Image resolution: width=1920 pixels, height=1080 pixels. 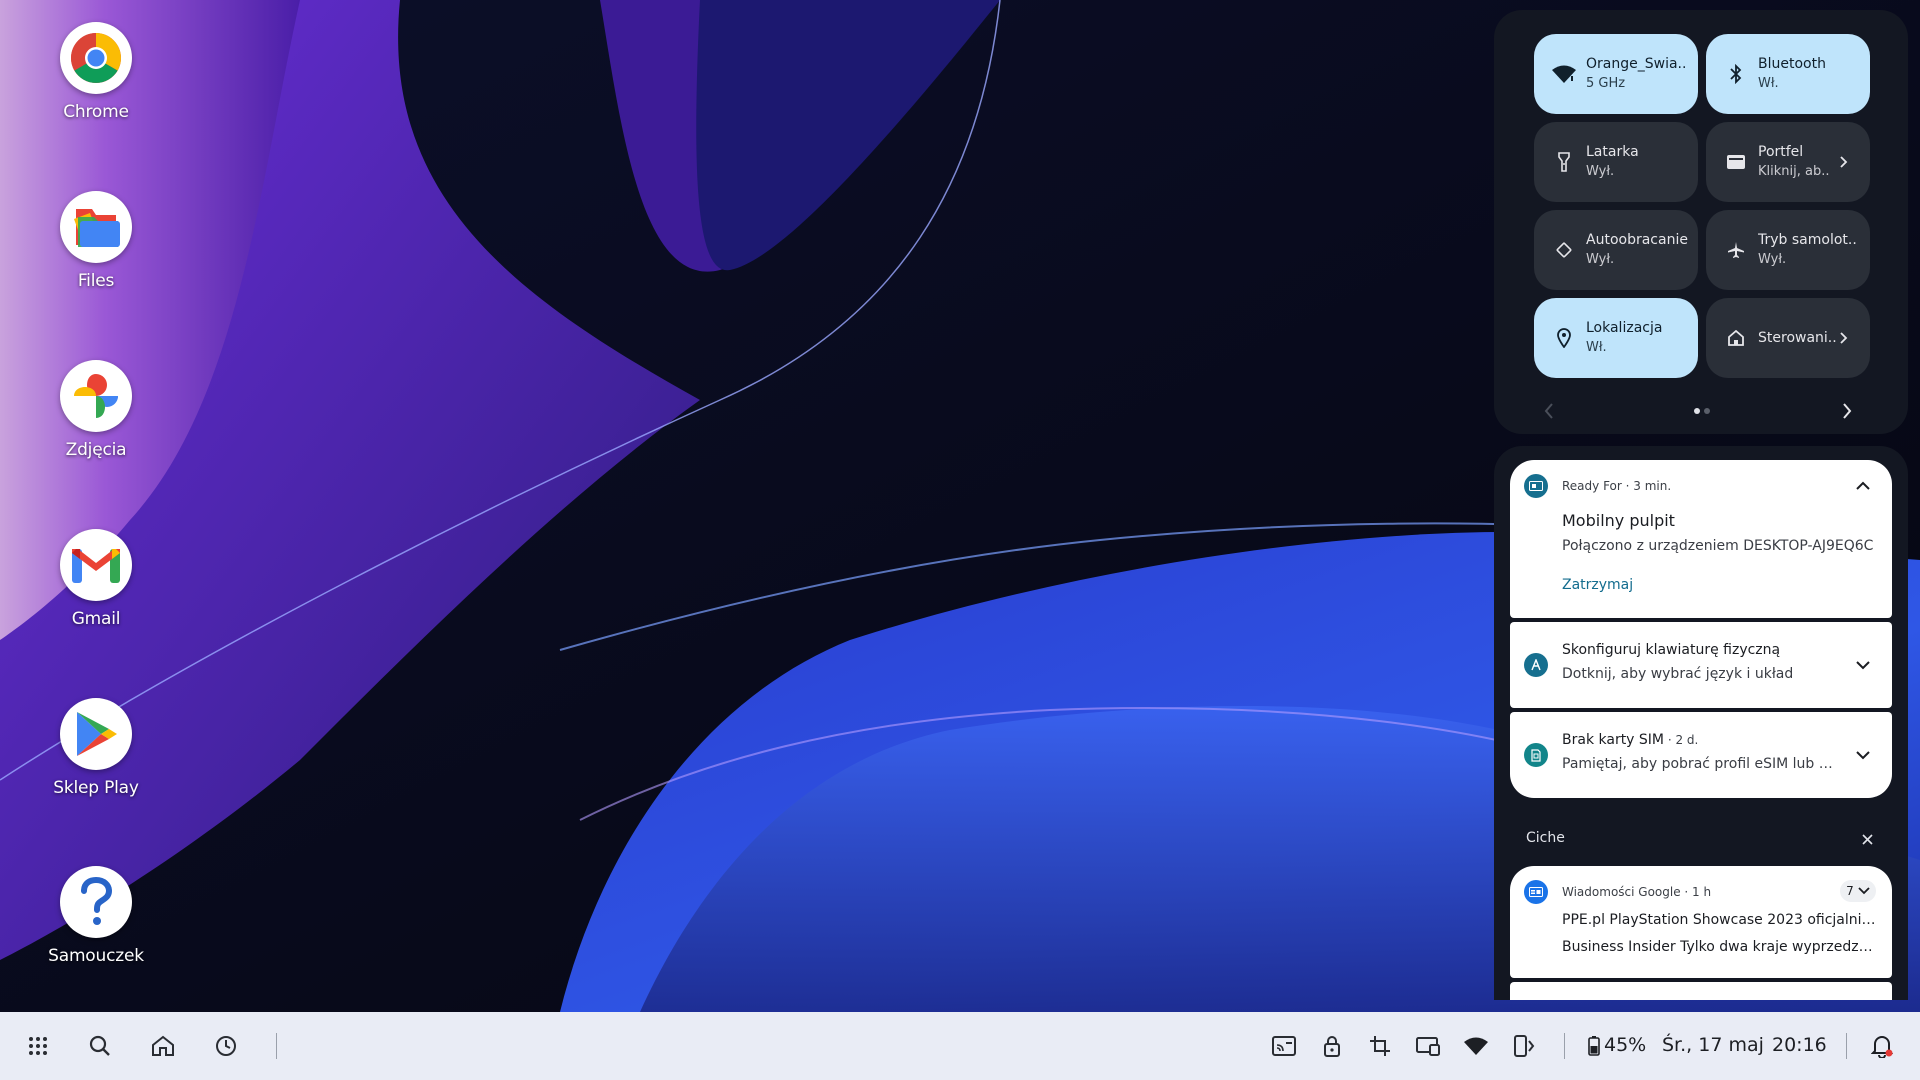 I want to click on desktop-icon-play-store: Sklep Play, so click(x=96, y=748).